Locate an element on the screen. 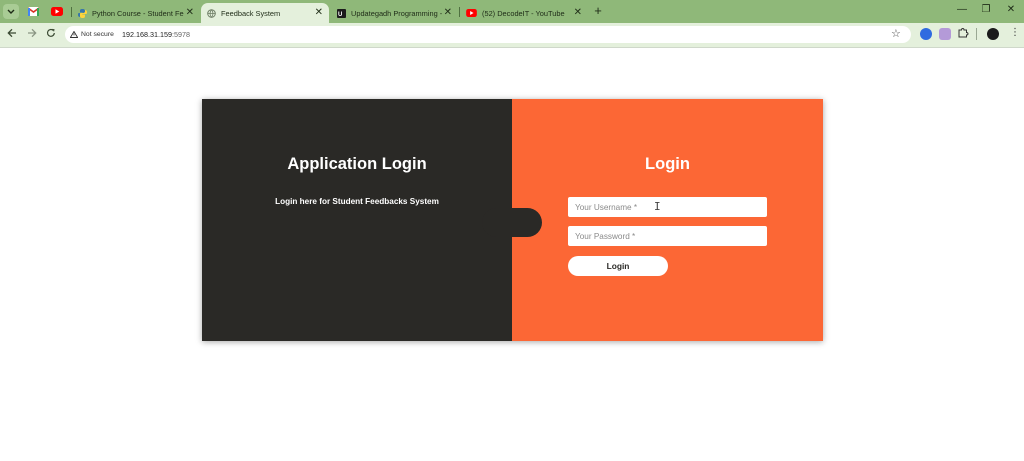 Image resolution: width=1024 pixels, height=461 pixels. url-port: :5978 is located at coordinates (180, 34).